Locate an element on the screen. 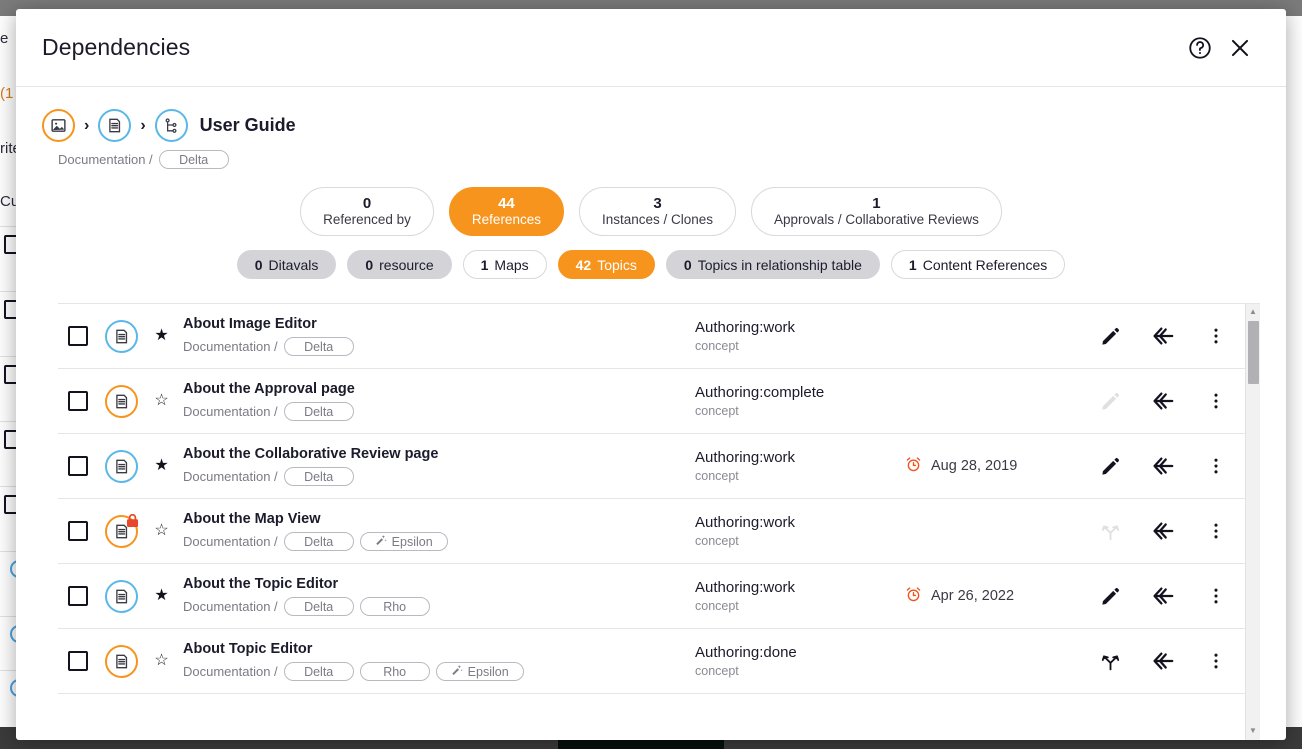 This screenshot has height=749, width=1302. row-checkbox-cell is located at coordinates (78, 596).